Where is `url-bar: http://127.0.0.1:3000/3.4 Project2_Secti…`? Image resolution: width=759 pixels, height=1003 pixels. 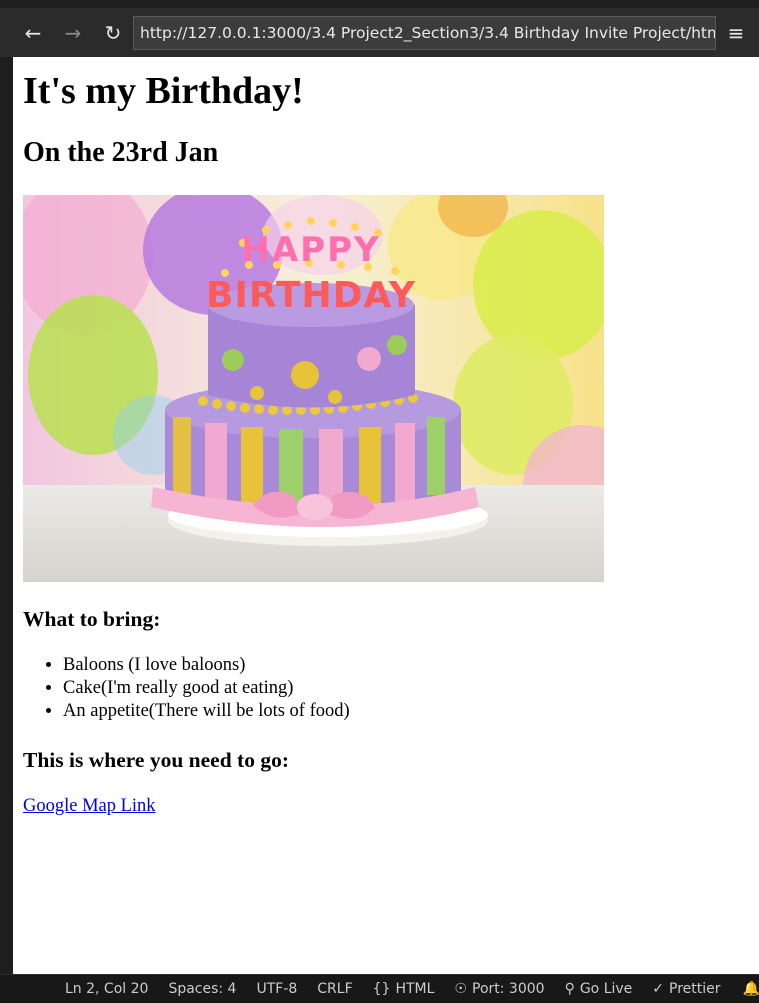 url-bar: http://127.0.0.1:3000/3.4 Project2_Secti… is located at coordinates (424, 32).